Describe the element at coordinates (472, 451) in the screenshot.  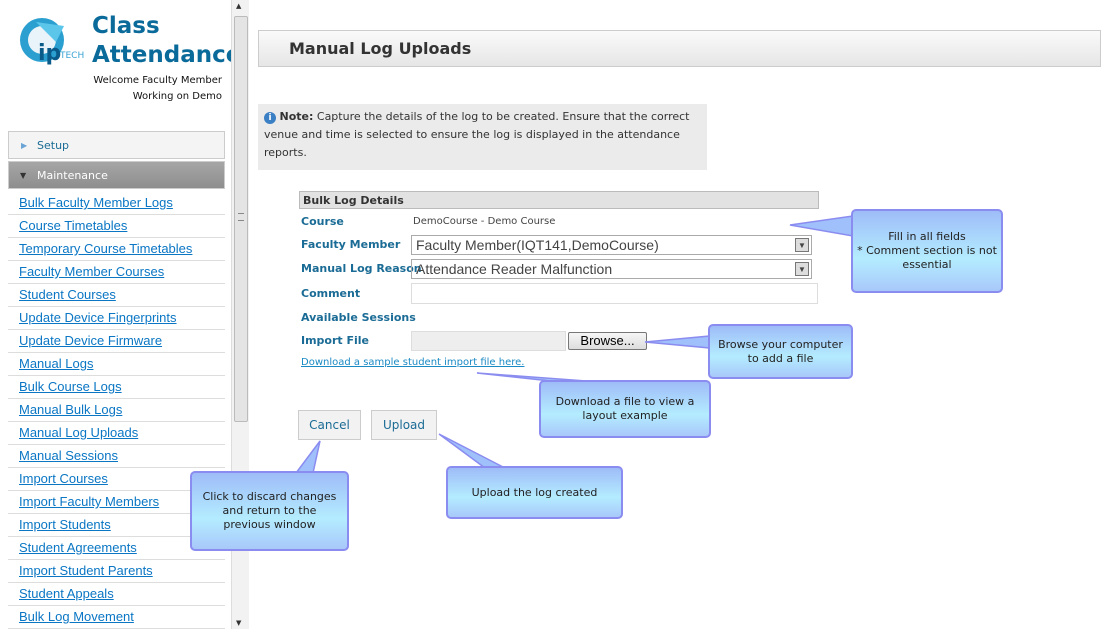
I see `pointer-upload` at that location.